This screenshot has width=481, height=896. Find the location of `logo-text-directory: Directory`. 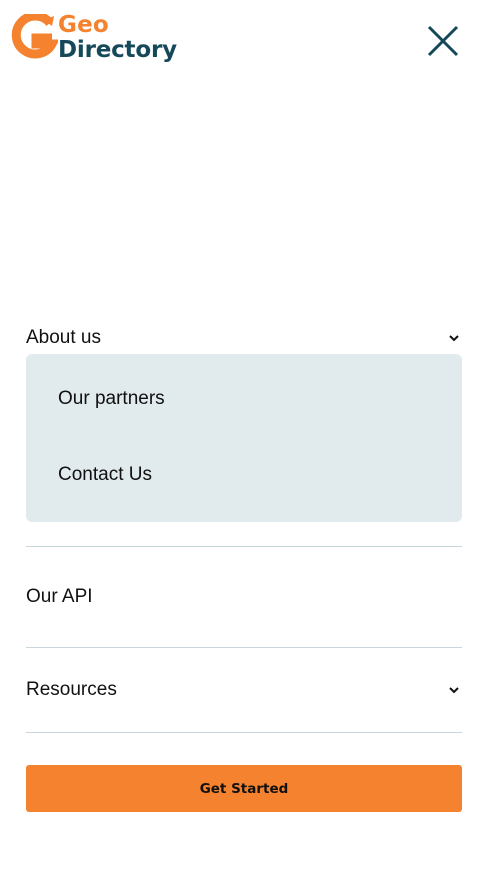

logo-text-directory: Directory is located at coordinates (117, 50).